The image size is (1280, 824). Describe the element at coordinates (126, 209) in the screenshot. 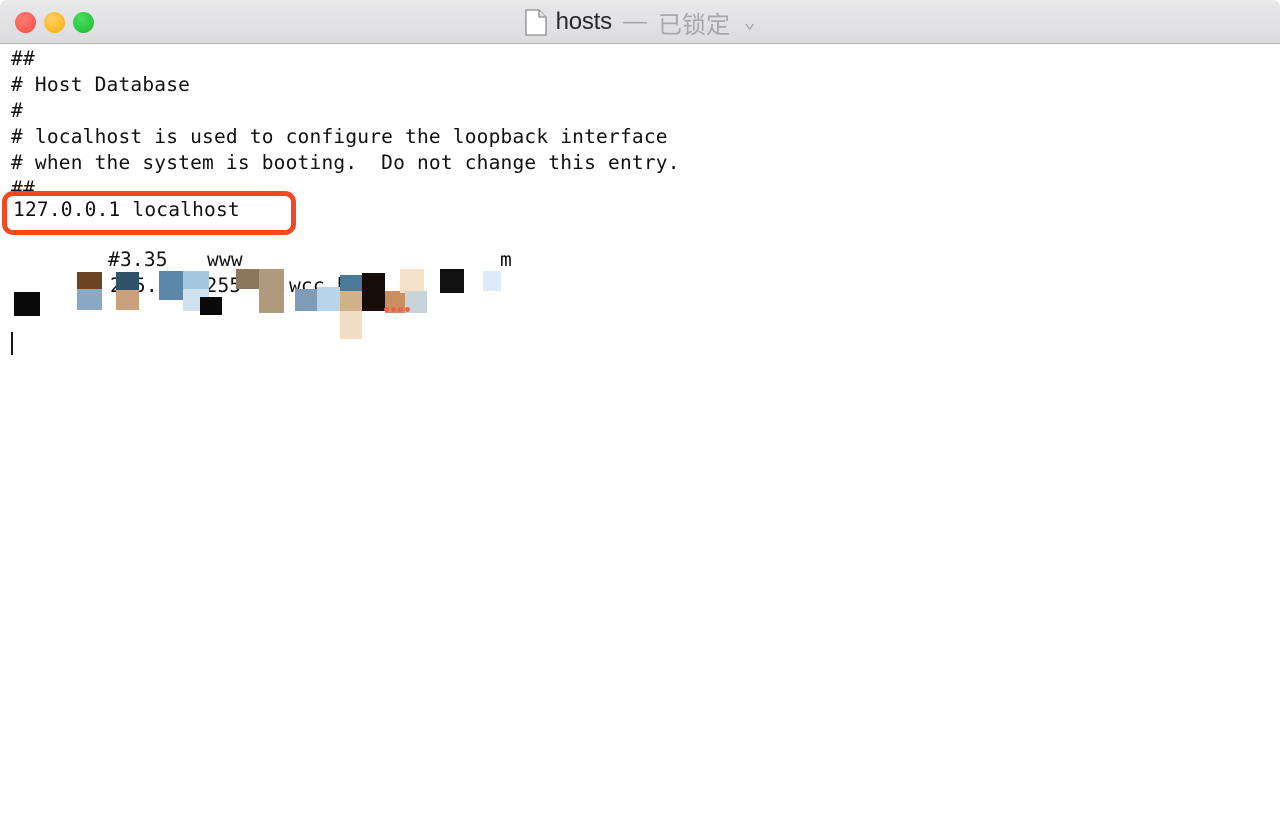

I see `highlighted-document-line: 127.0.0.1 localhost` at that location.